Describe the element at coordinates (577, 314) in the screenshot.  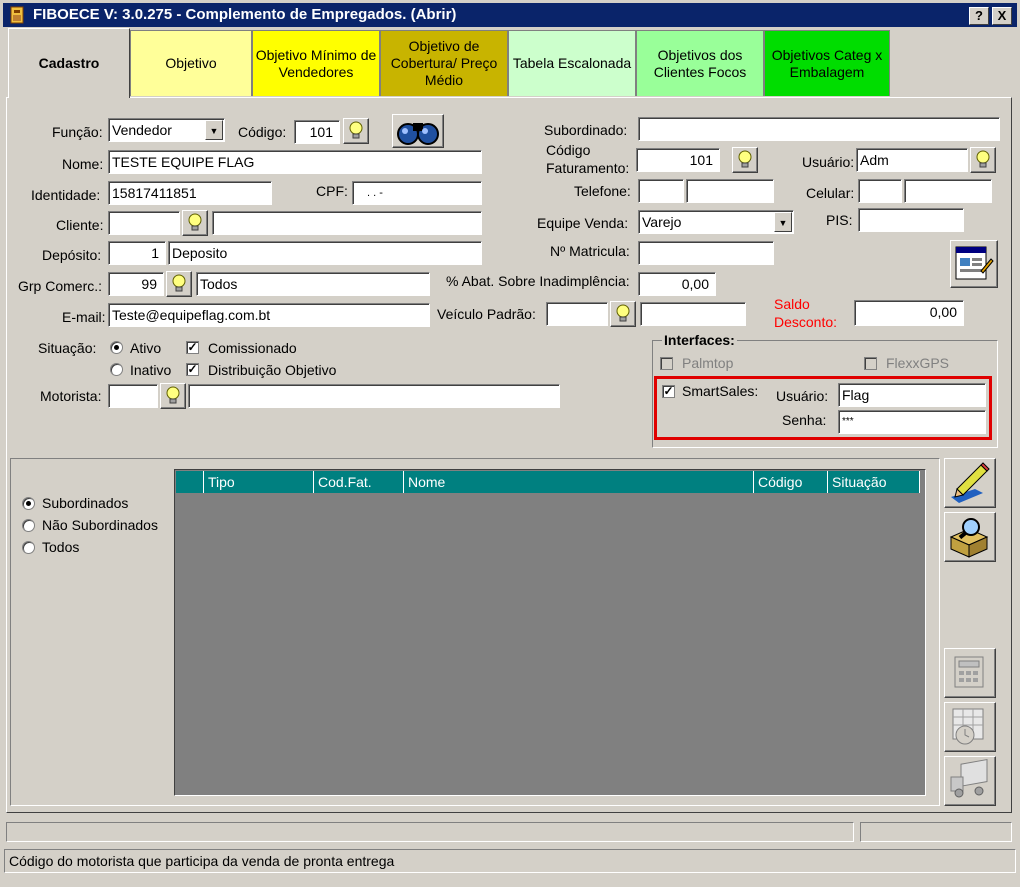
I see `veiculo-code-field` at that location.